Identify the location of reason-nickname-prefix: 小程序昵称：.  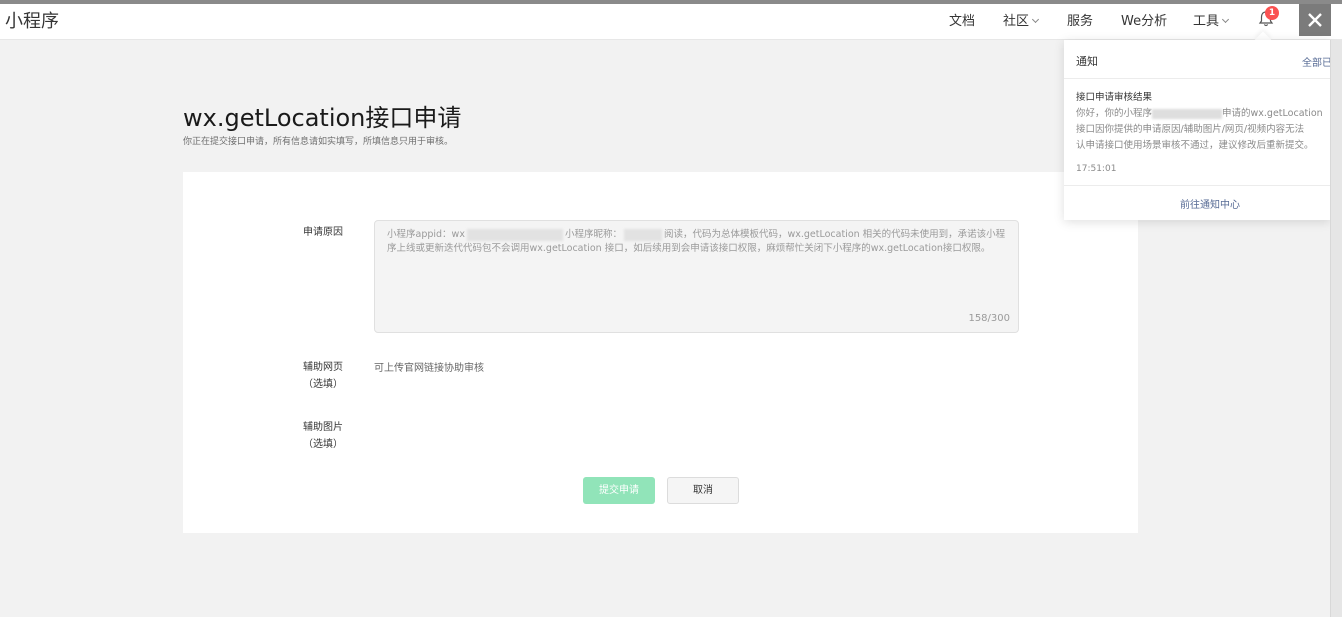
(593, 234).